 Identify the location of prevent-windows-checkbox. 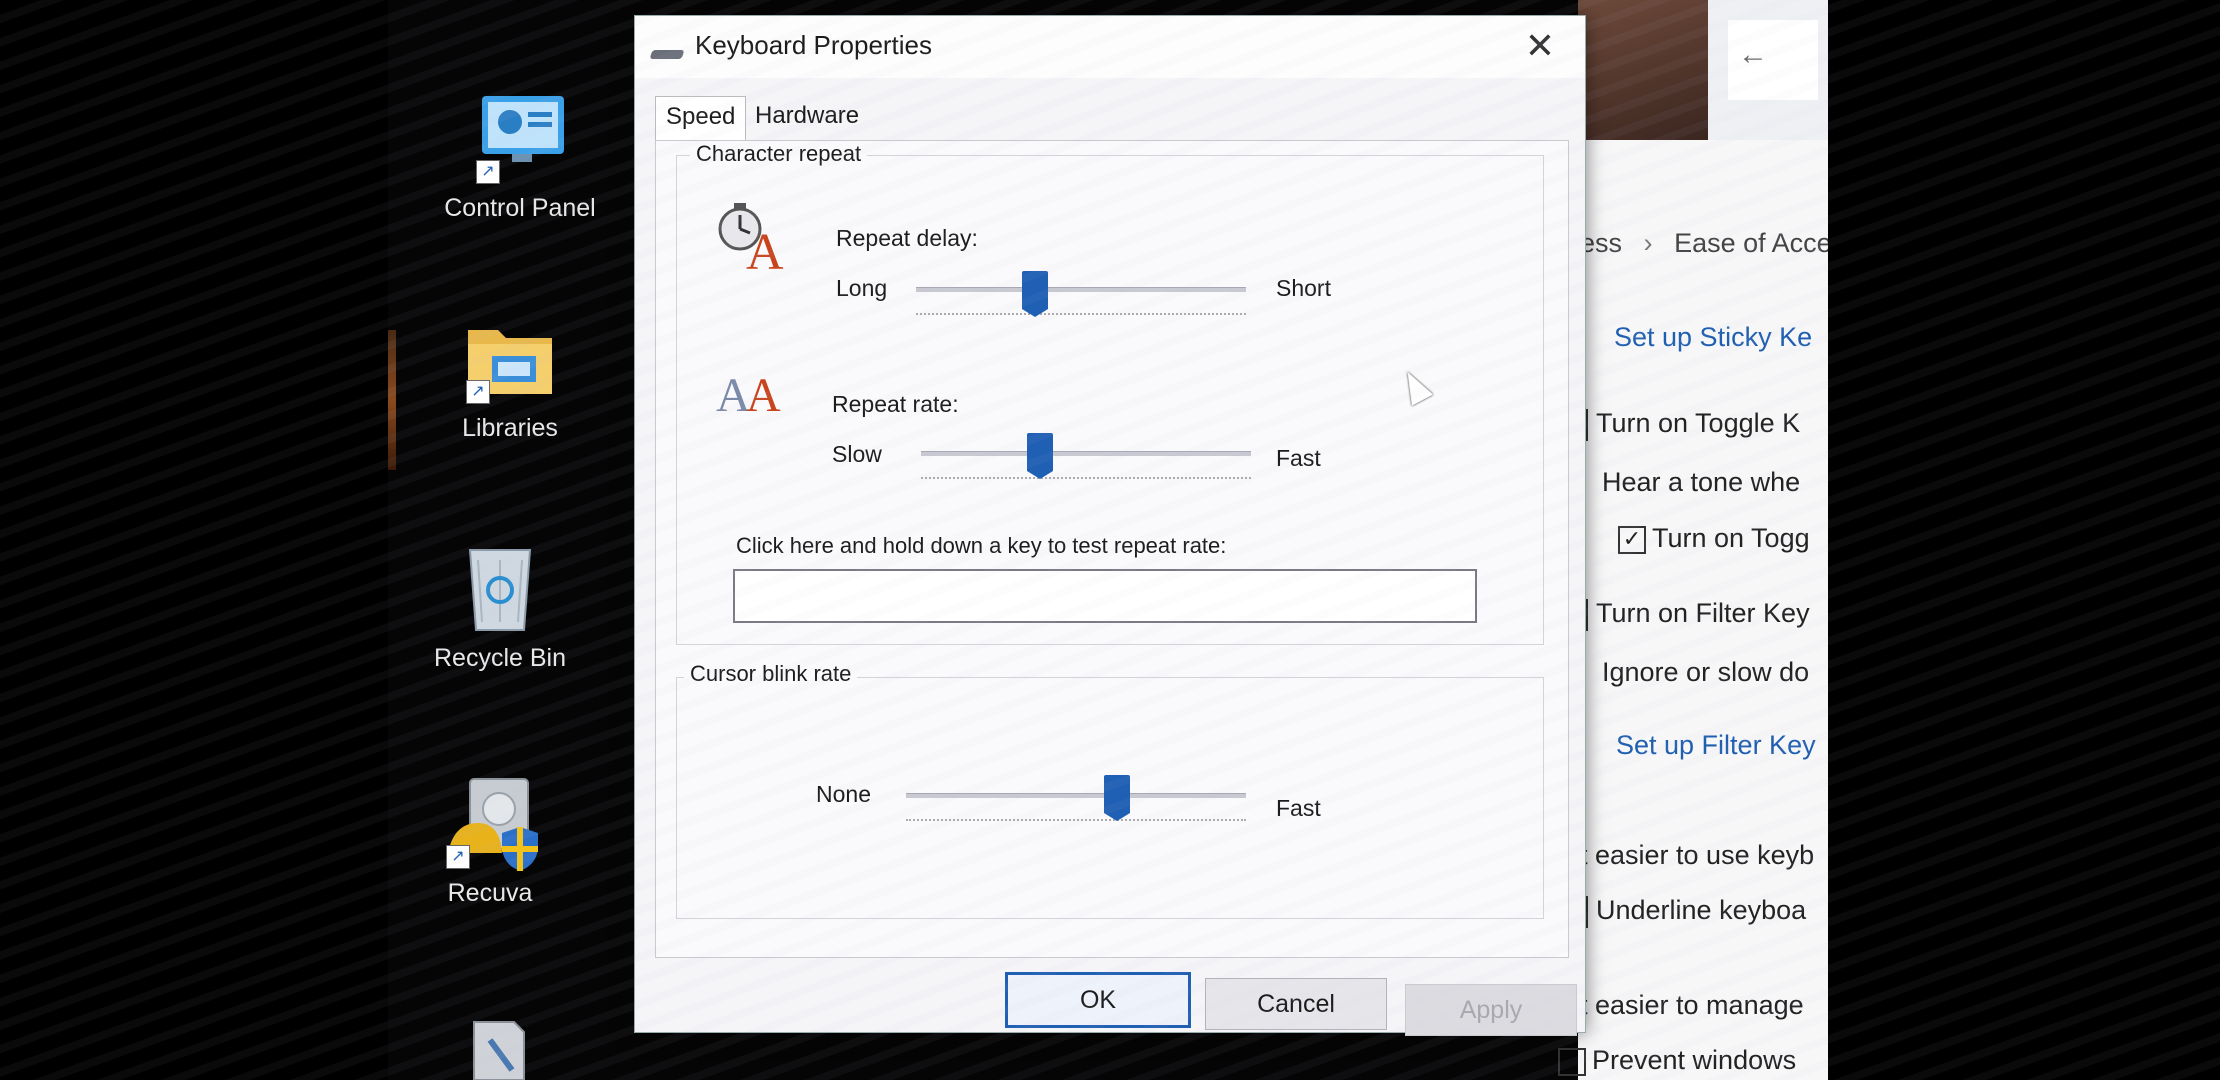
(1572, 1061).